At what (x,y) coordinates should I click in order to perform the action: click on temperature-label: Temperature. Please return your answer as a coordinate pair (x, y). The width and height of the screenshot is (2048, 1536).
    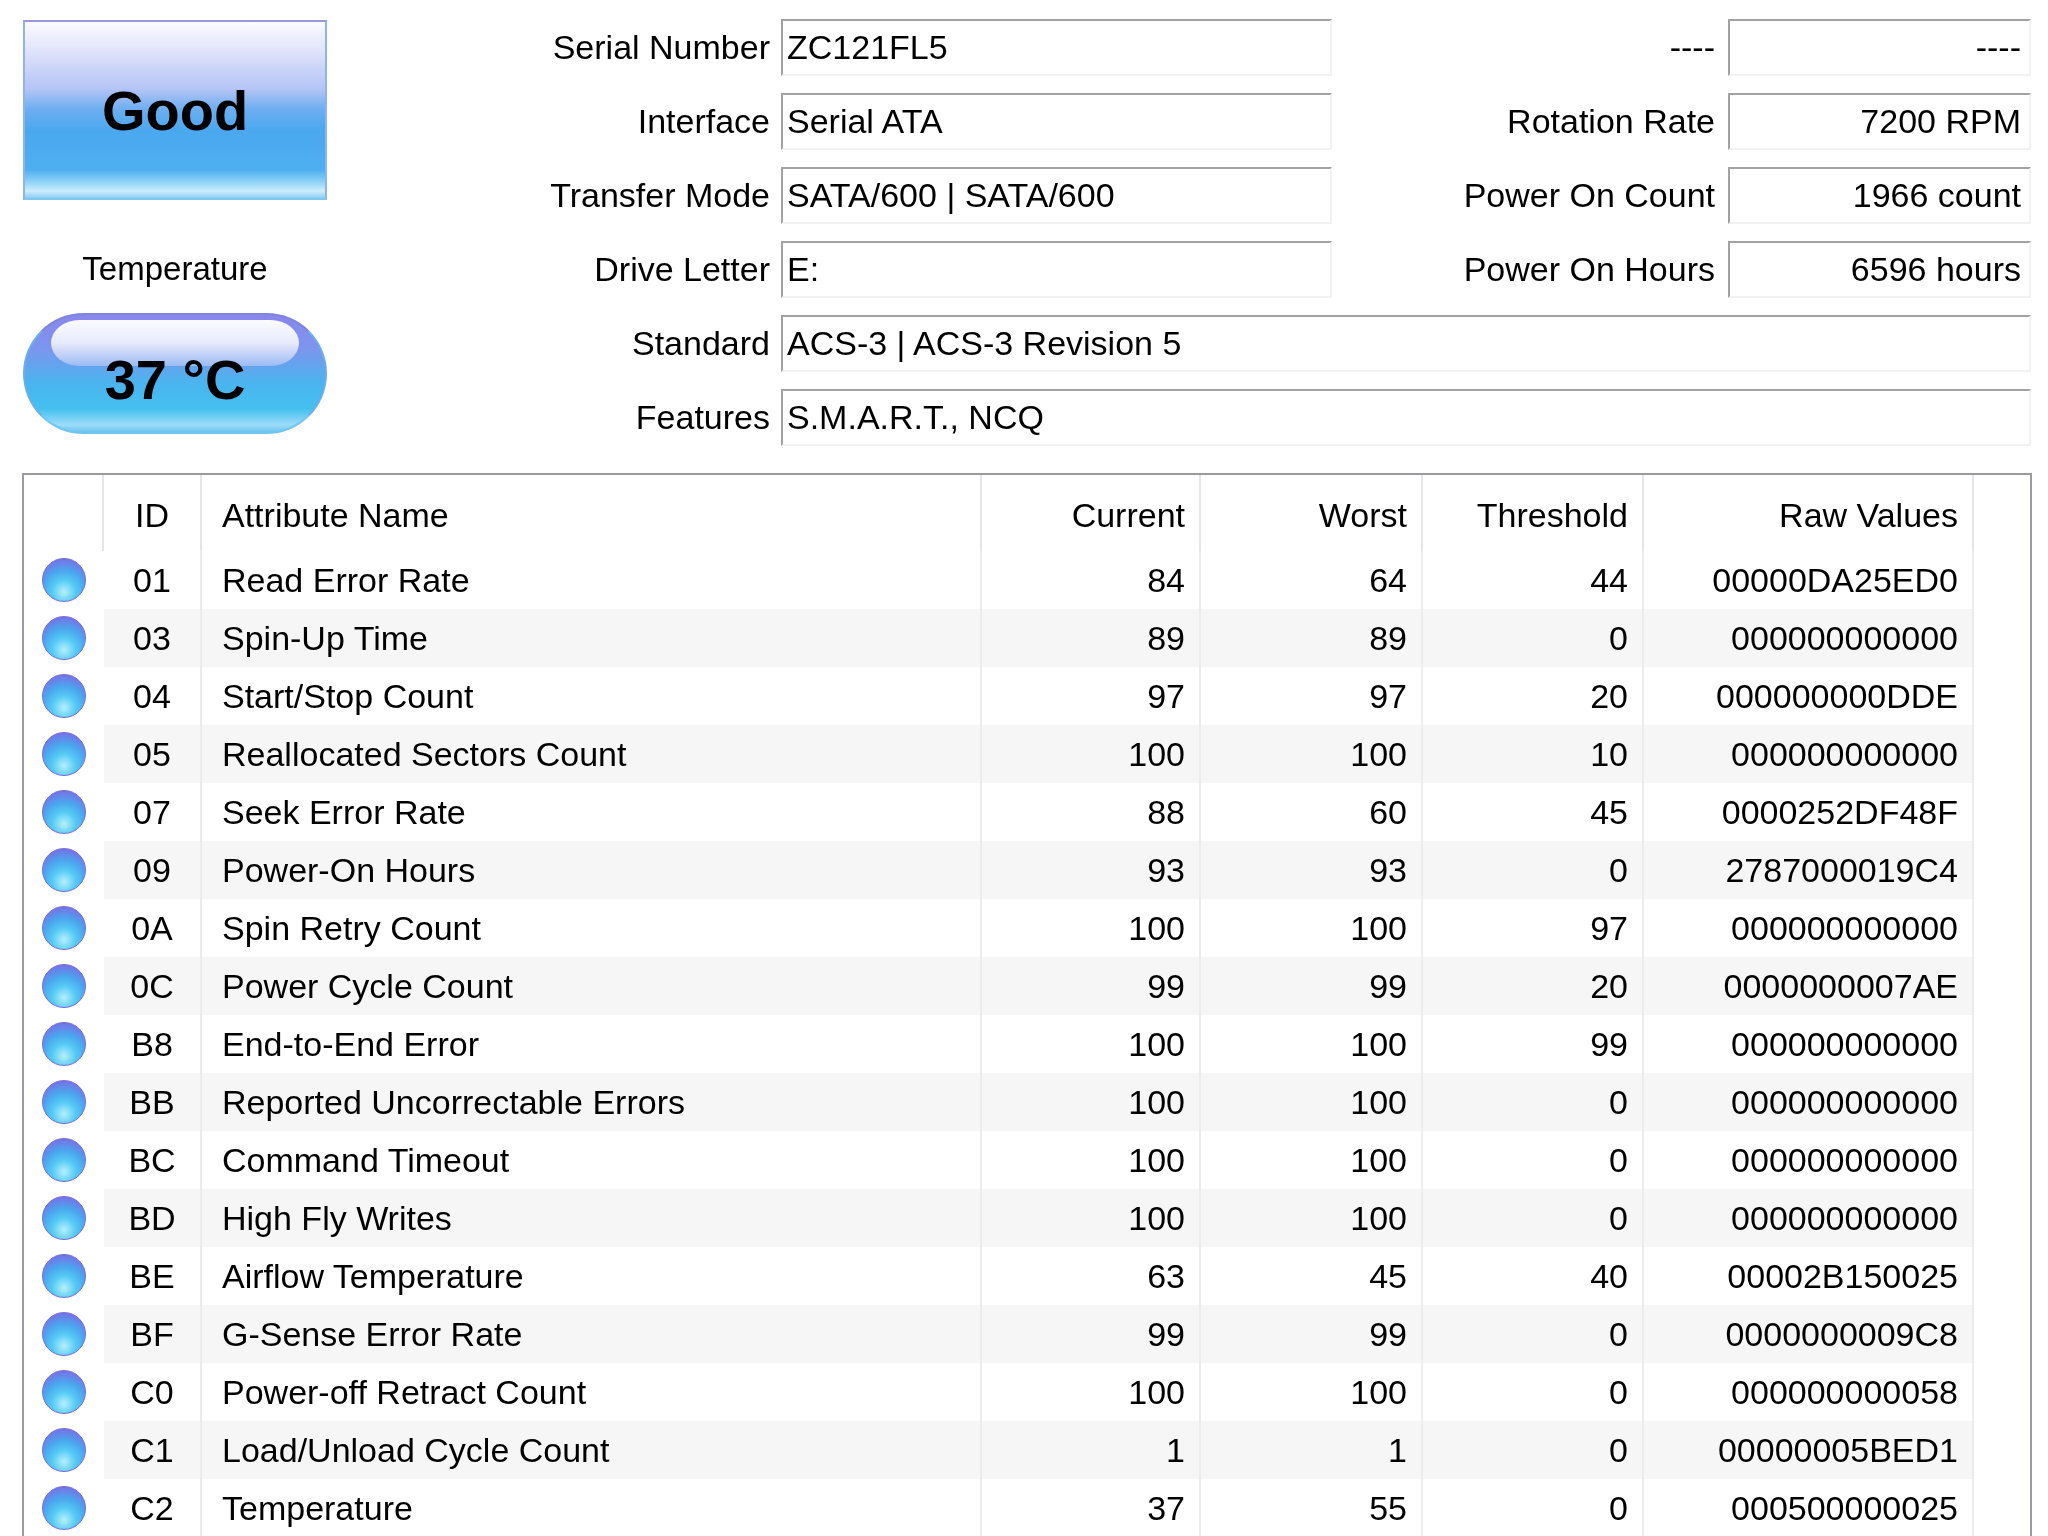
    Looking at the image, I should click on (175, 269).